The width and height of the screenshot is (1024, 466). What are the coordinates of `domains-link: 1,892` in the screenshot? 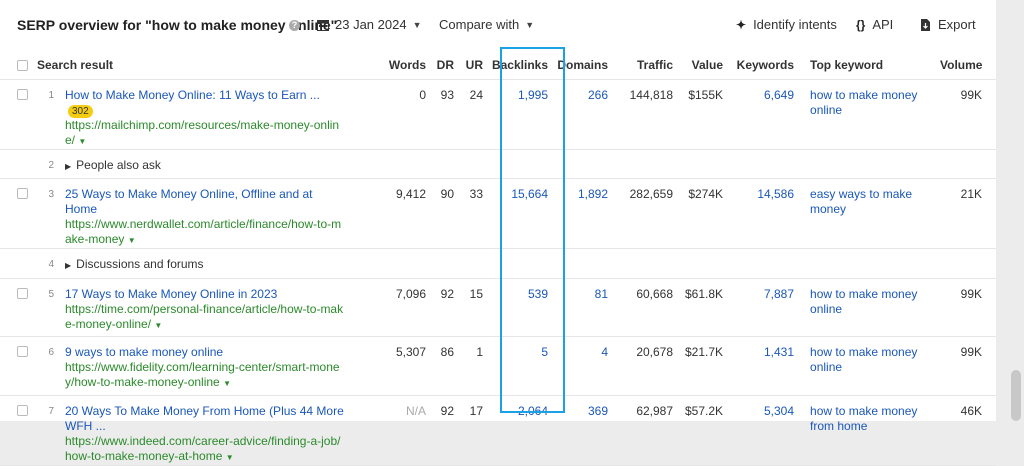 It's located at (586, 213).